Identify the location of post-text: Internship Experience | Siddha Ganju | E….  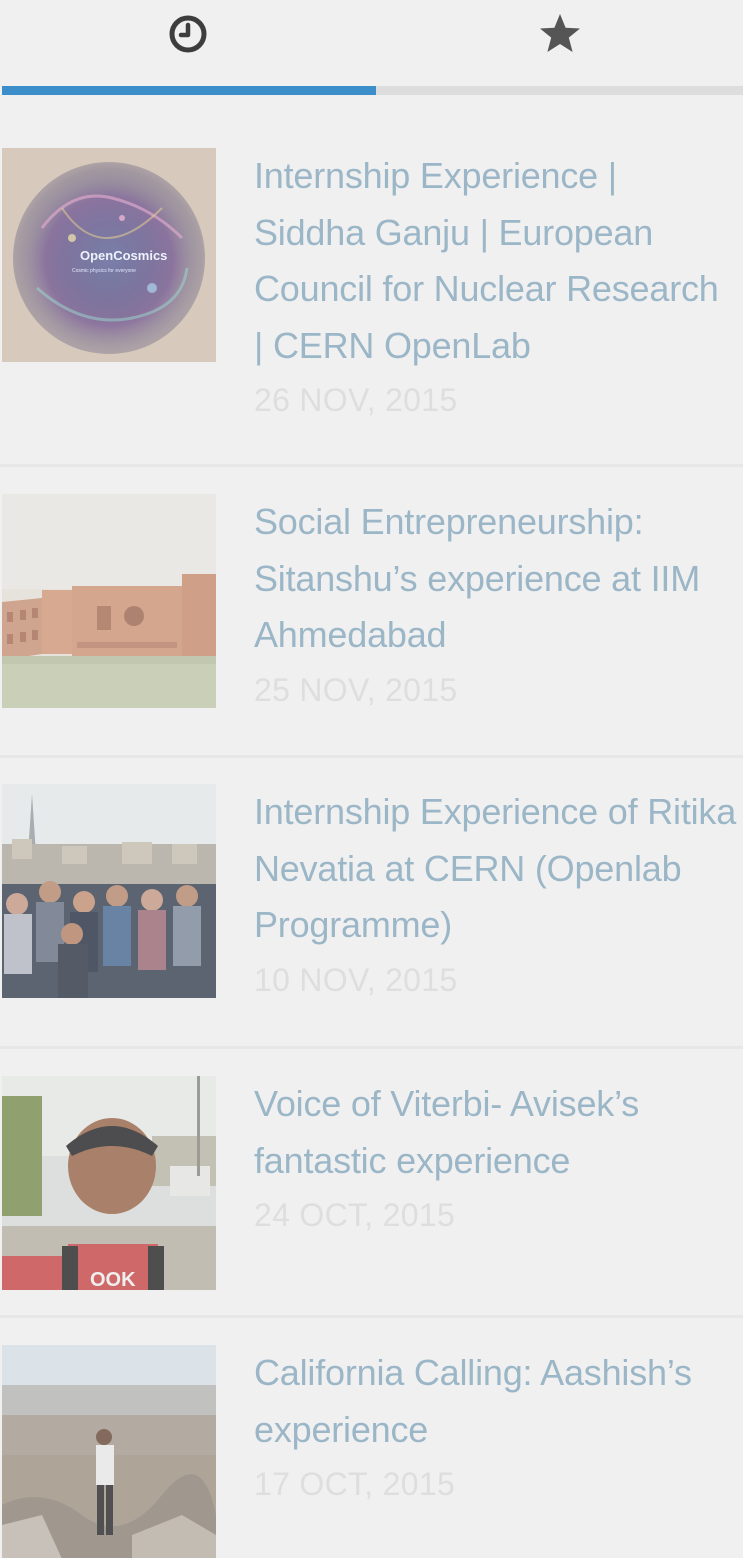
(495, 284).